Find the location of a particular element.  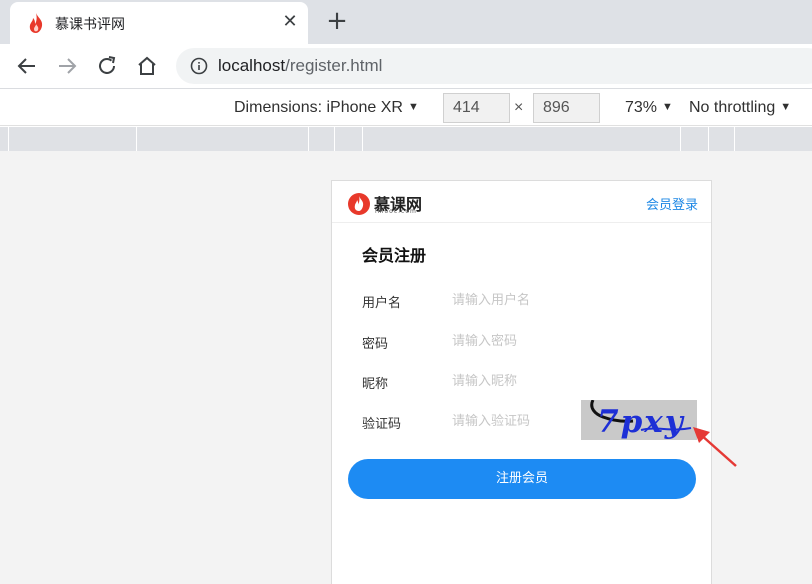

flame-icon is located at coordinates (36, 23).